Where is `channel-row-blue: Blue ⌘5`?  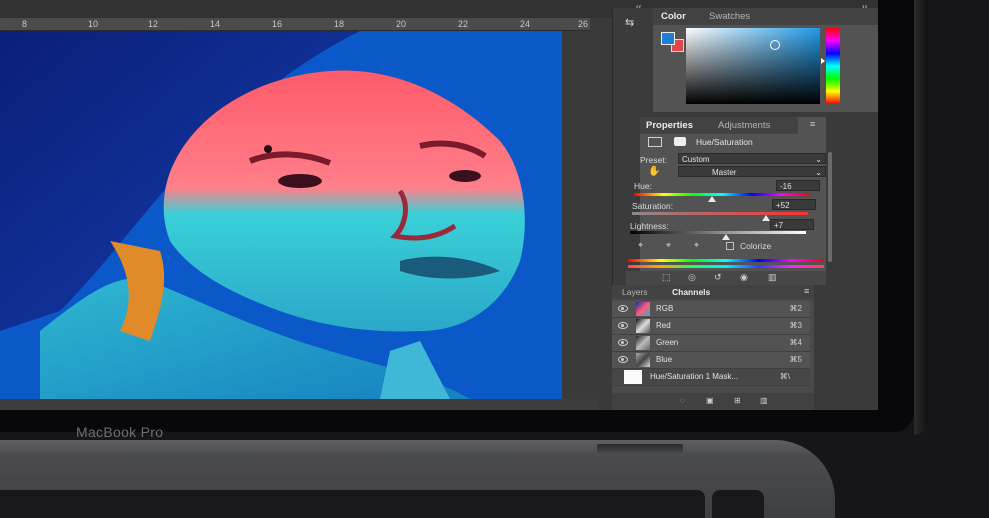
channel-row-blue: Blue ⌘5 is located at coordinates (711, 360).